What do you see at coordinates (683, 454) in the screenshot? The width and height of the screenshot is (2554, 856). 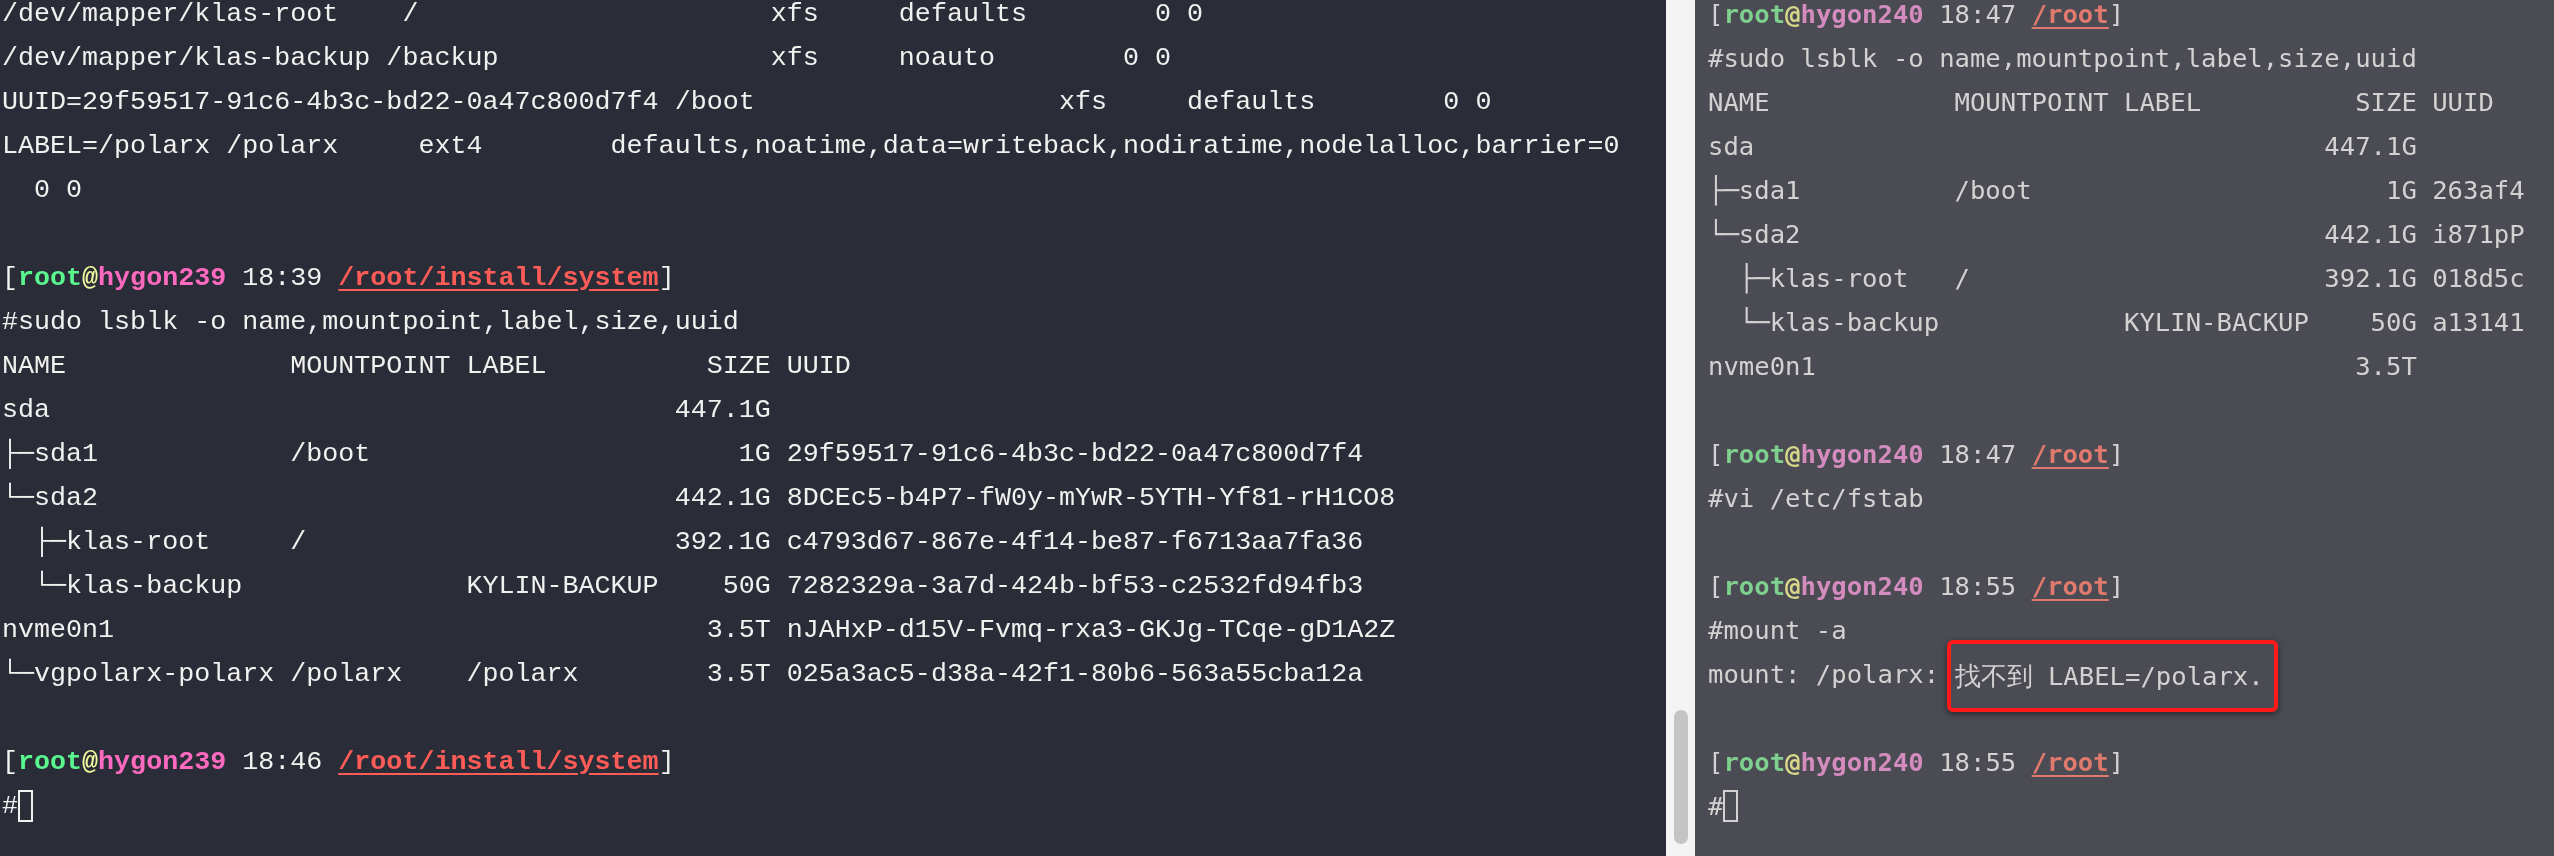 I see `terminal-text: ├─sda1 /boot 1G 29f59517-91c6-4b3c-bd22-0a47c800d7f4` at bounding box center [683, 454].